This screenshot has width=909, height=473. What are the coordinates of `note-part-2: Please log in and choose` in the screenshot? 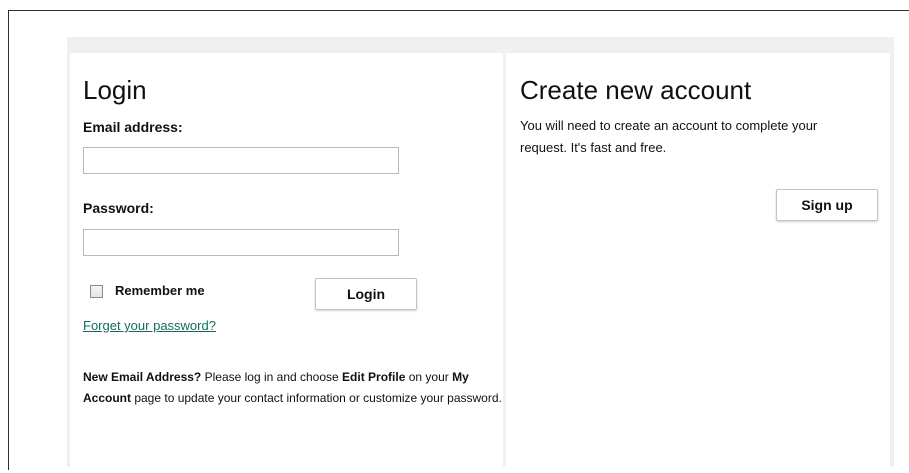 It's located at (272, 377).